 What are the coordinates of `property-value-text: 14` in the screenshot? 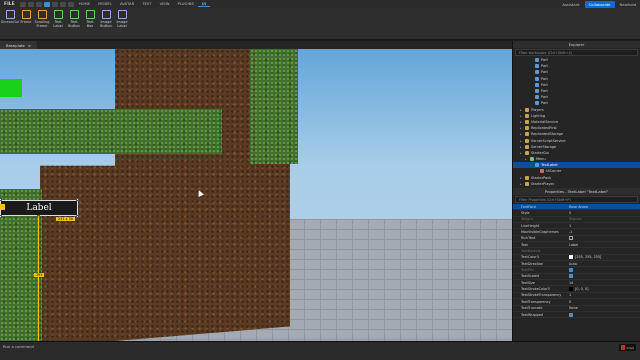 It's located at (571, 282).